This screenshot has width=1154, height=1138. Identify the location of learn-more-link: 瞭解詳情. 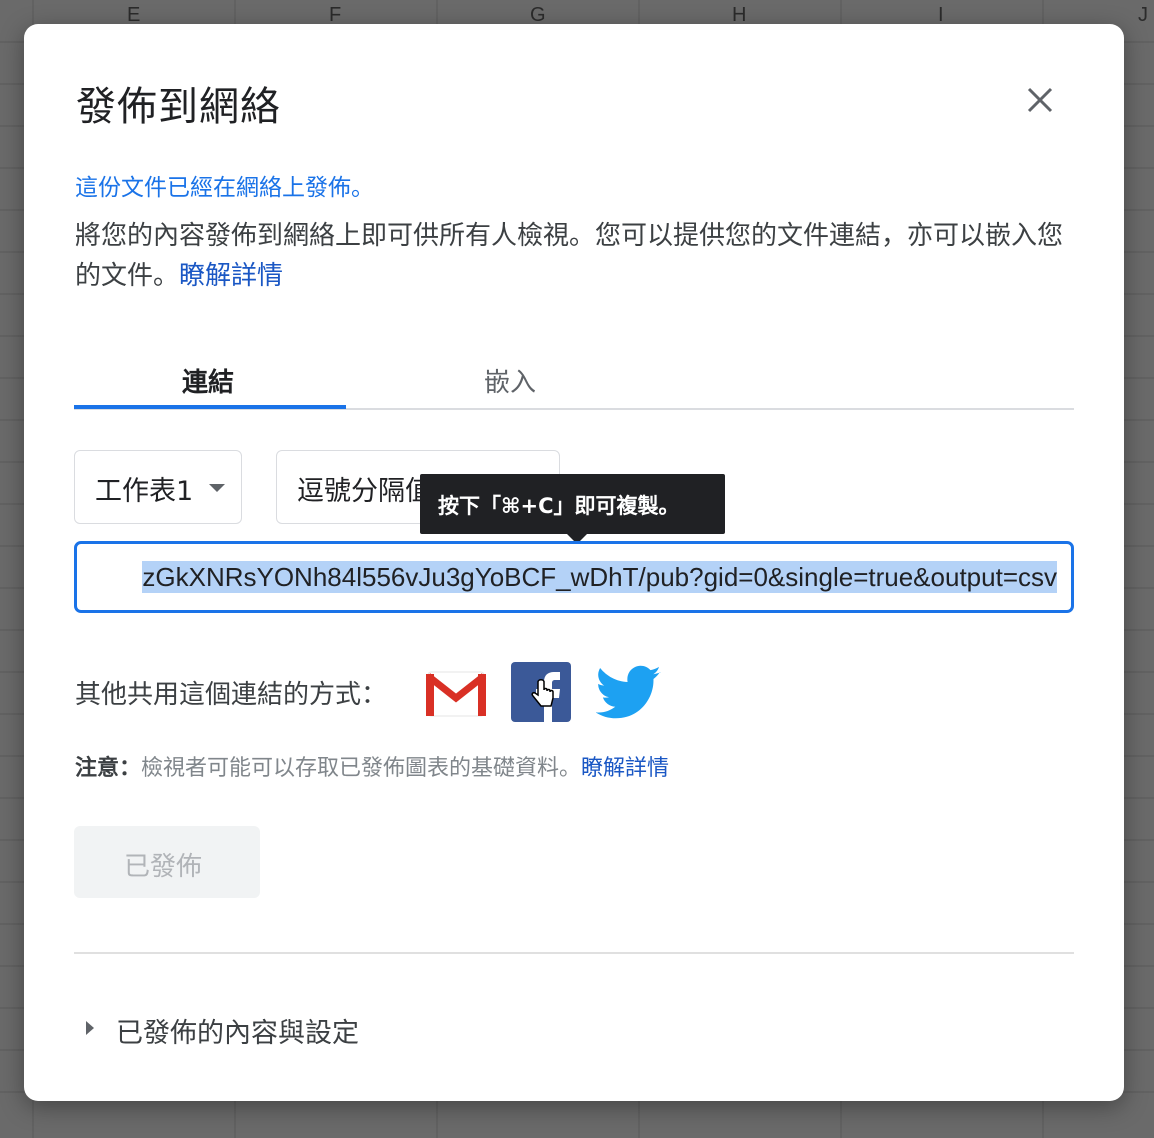
(231, 276).